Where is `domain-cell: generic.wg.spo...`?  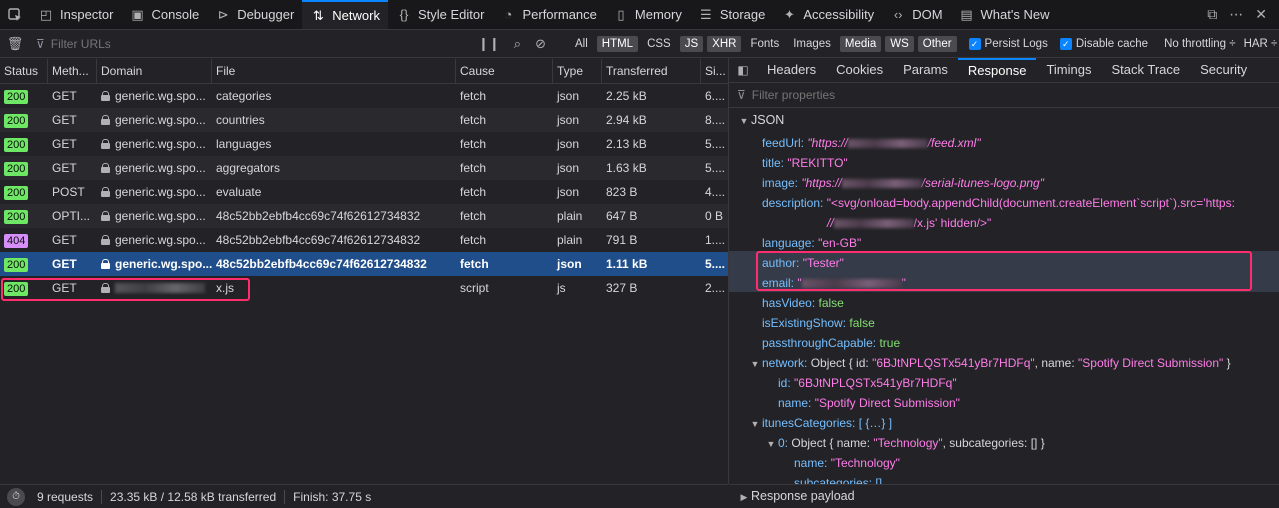
domain-cell: generic.wg.spo... is located at coordinates (154, 216).